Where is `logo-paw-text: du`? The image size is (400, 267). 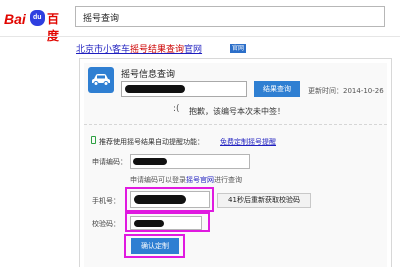
logo-paw-text: du is located at coordinates (37, 17).